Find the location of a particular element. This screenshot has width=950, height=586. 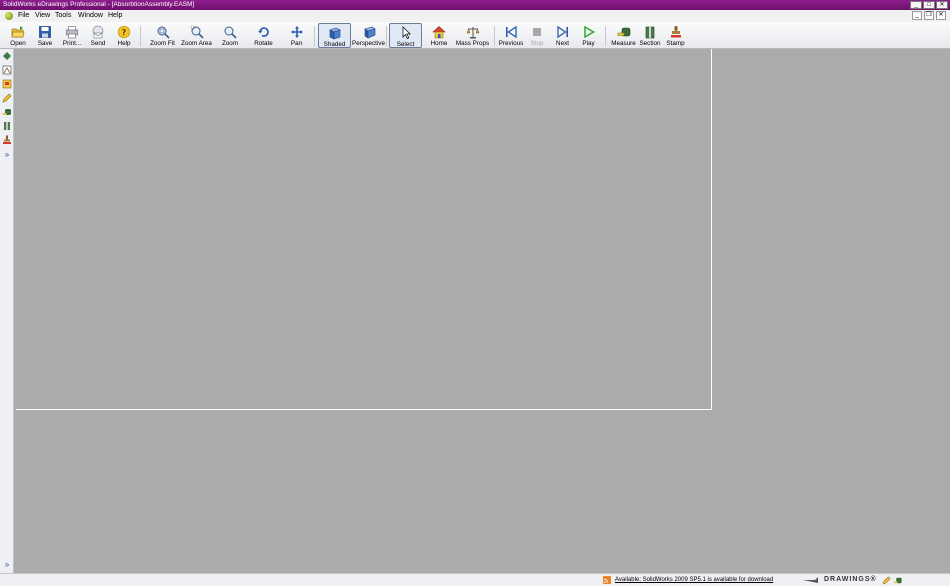

edrawings-logo: DRAWINGS® is located at coordinates (850, 579).